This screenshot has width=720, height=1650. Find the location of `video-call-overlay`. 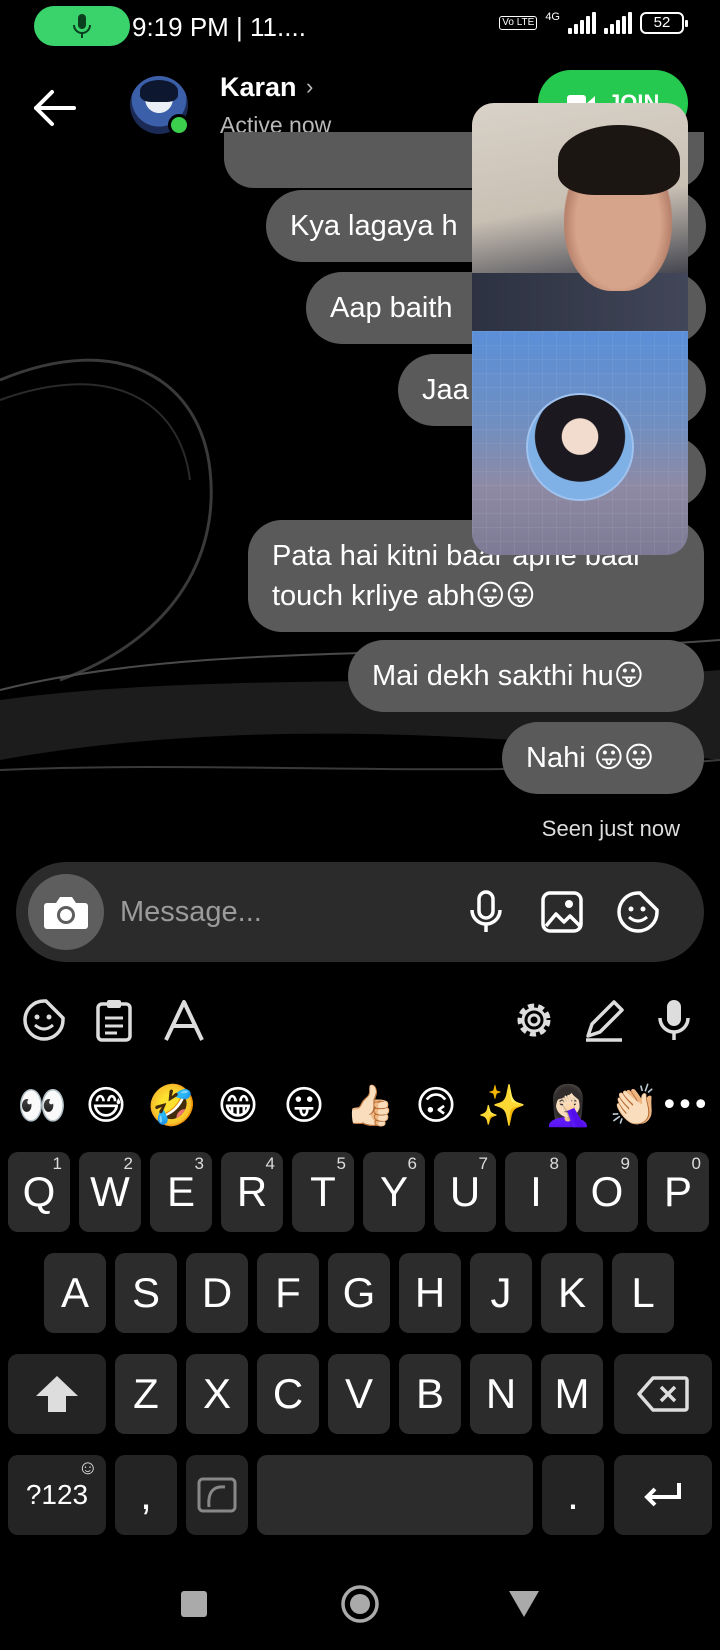

video-call-overlay is located at coordinates (580, 329).